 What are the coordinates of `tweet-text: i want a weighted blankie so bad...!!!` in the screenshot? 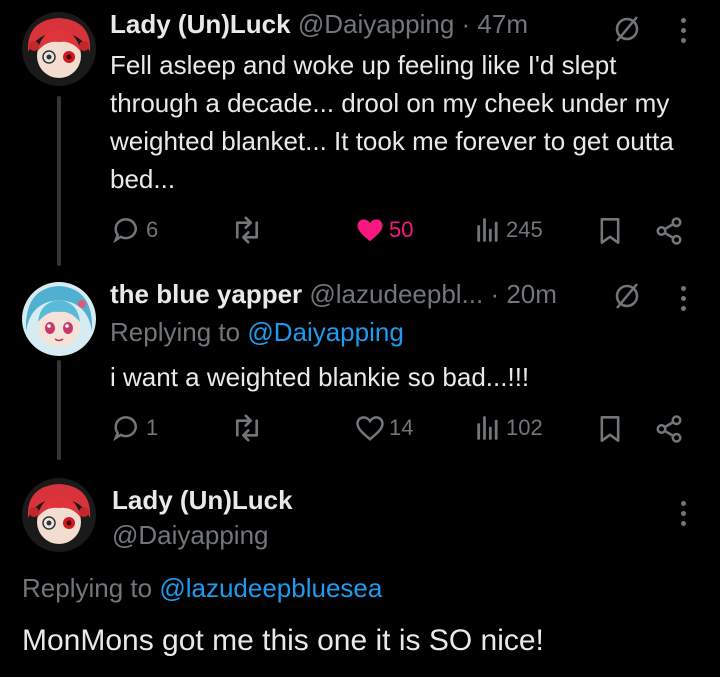 It's located at (320, 377).